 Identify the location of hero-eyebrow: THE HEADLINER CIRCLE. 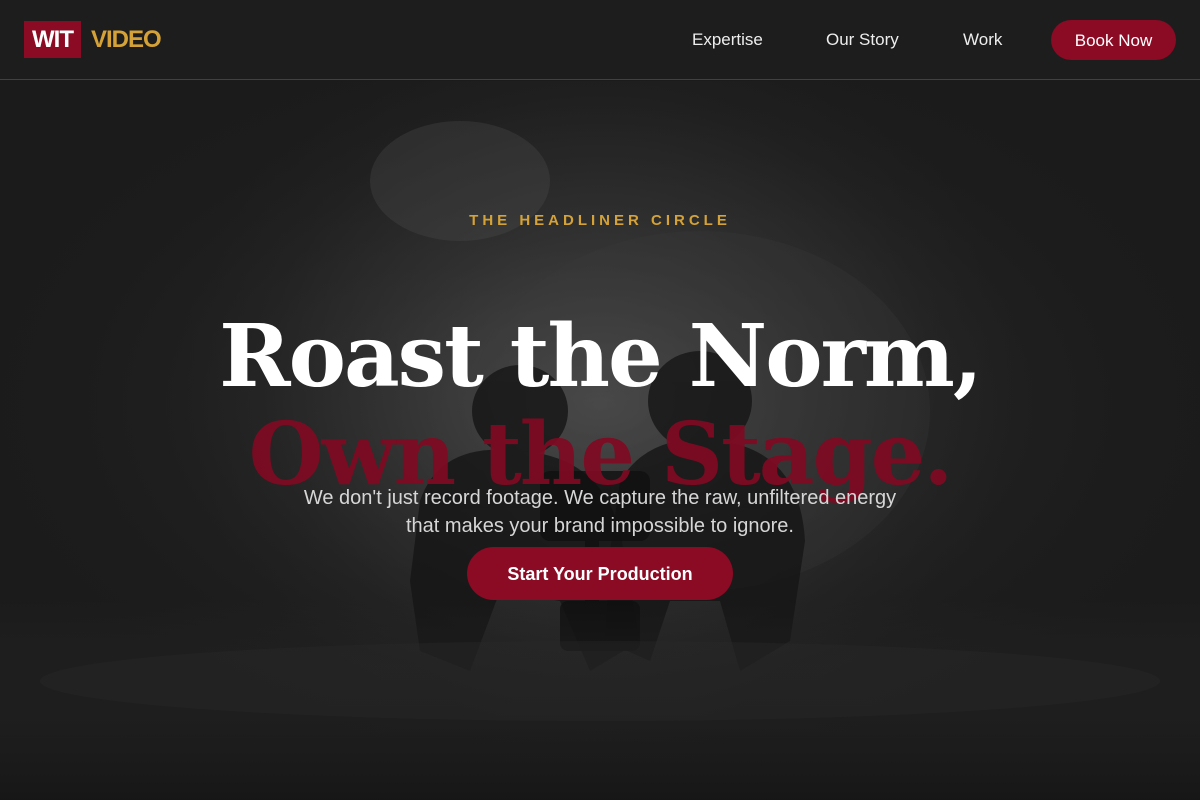
(600, 220).